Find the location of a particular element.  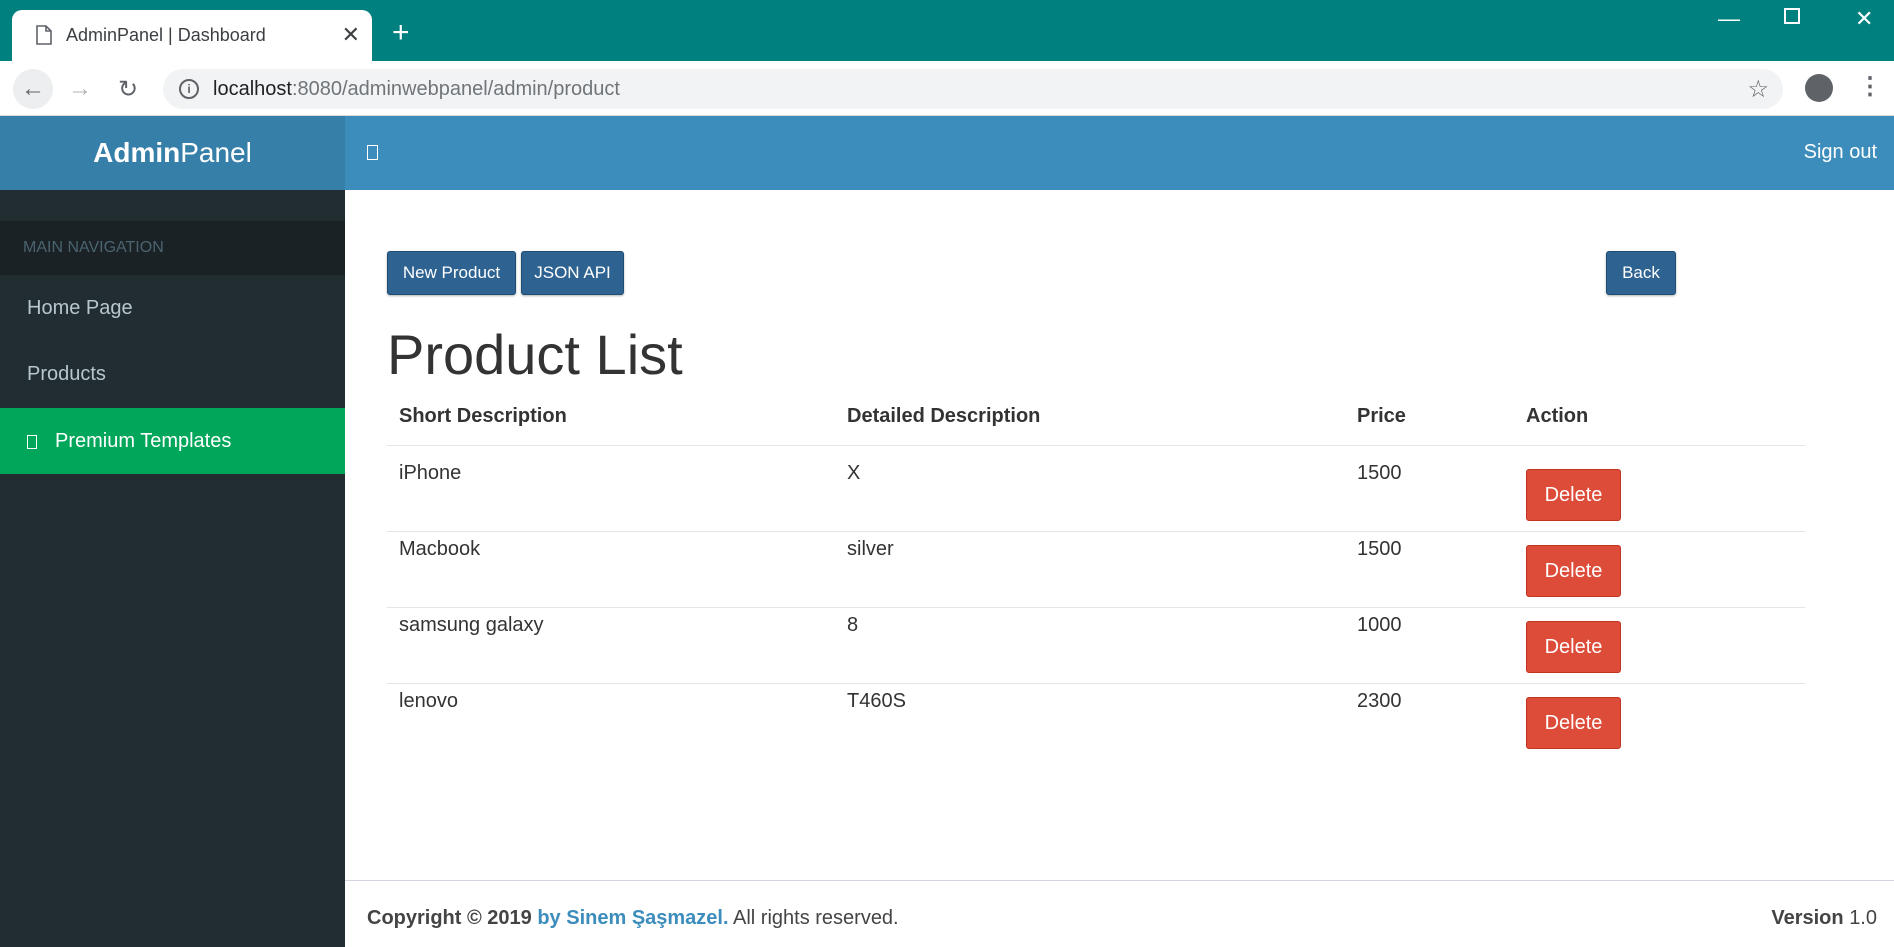

sidebar-item-products: Products is located at coordinates (172, 374).